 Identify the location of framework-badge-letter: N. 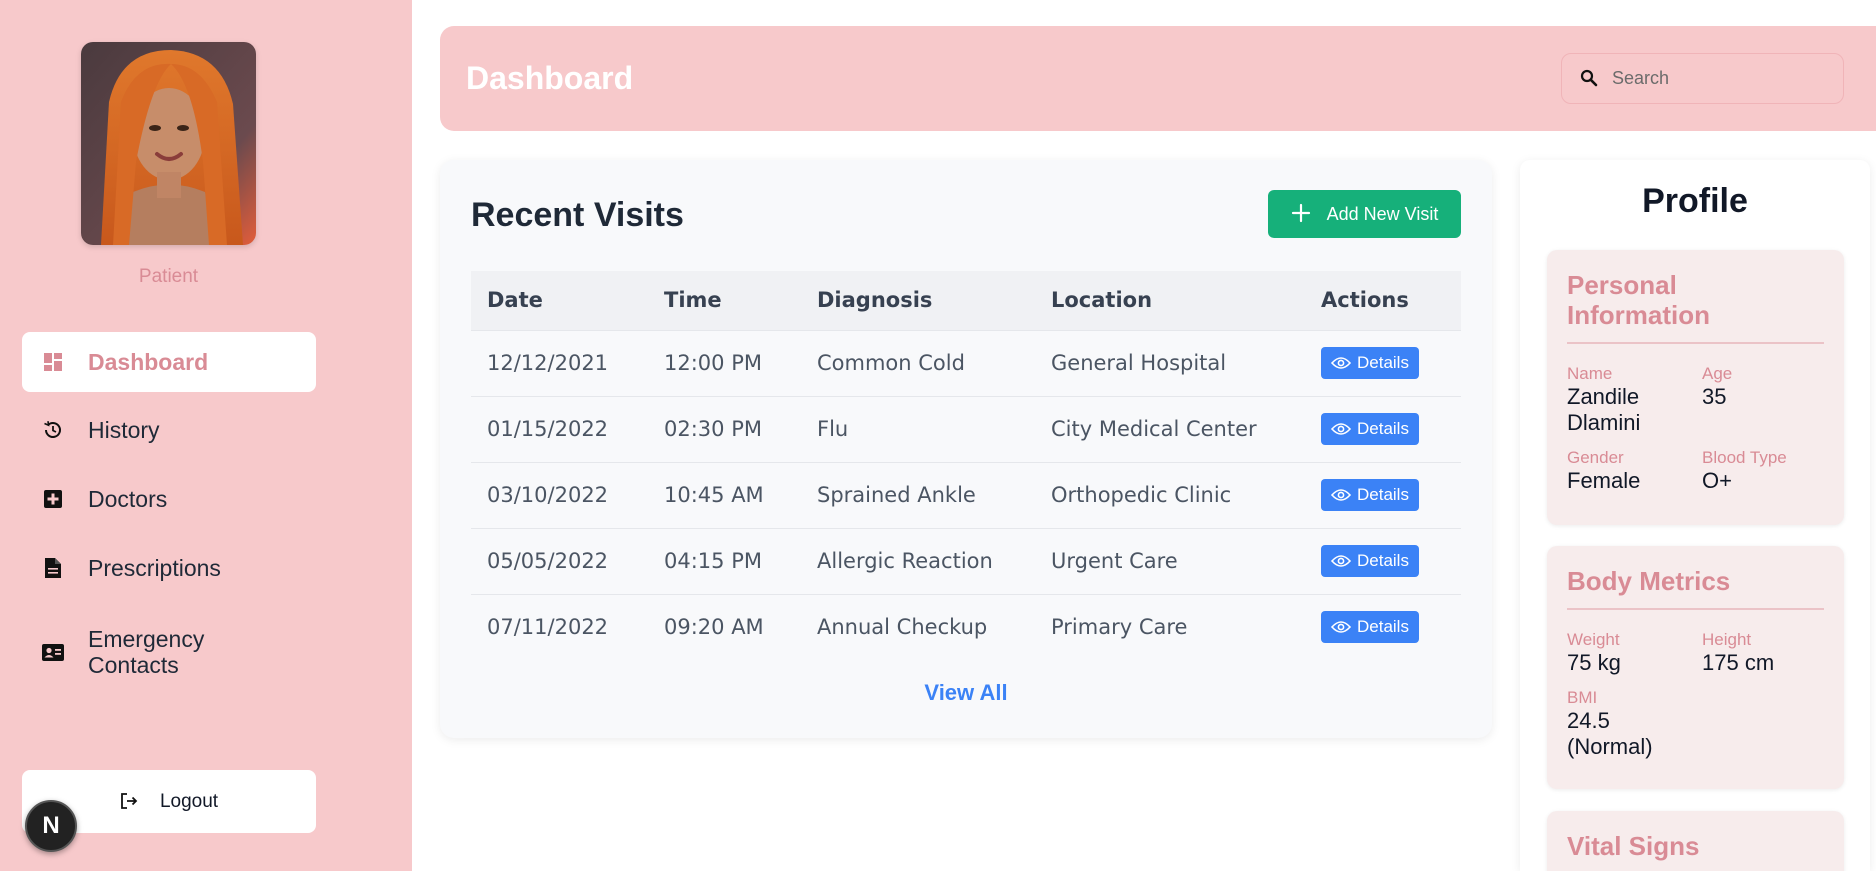
(51, 825).